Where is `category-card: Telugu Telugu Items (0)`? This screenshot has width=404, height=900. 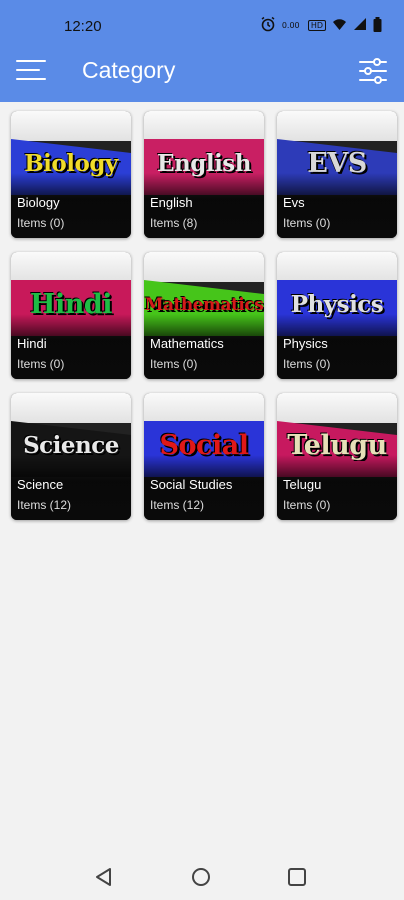
category-card: Telugu Telugu Items (0) is located at coordinates (337, 456).